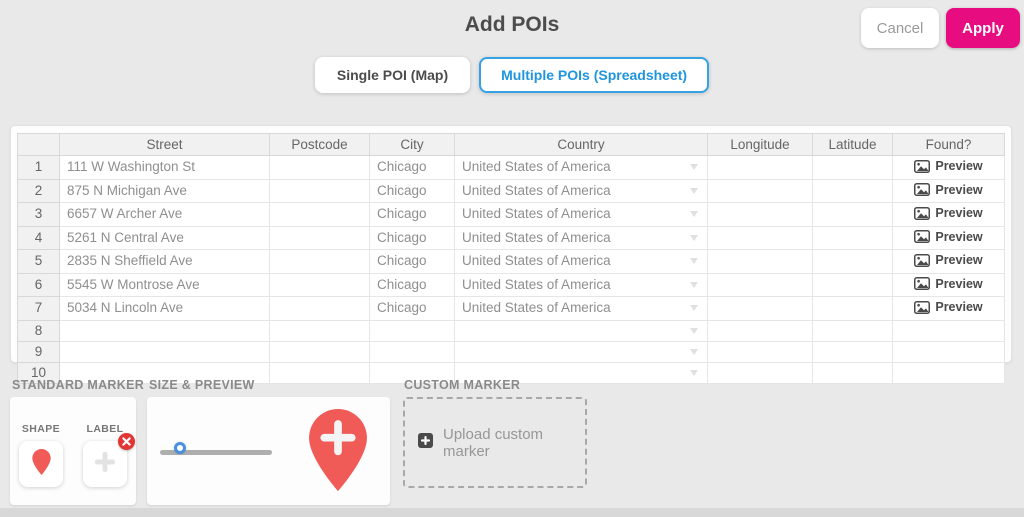 The image size is (1024, 517). I want to click on cell-street: 5261 N Central Ave, so click(164, 237).